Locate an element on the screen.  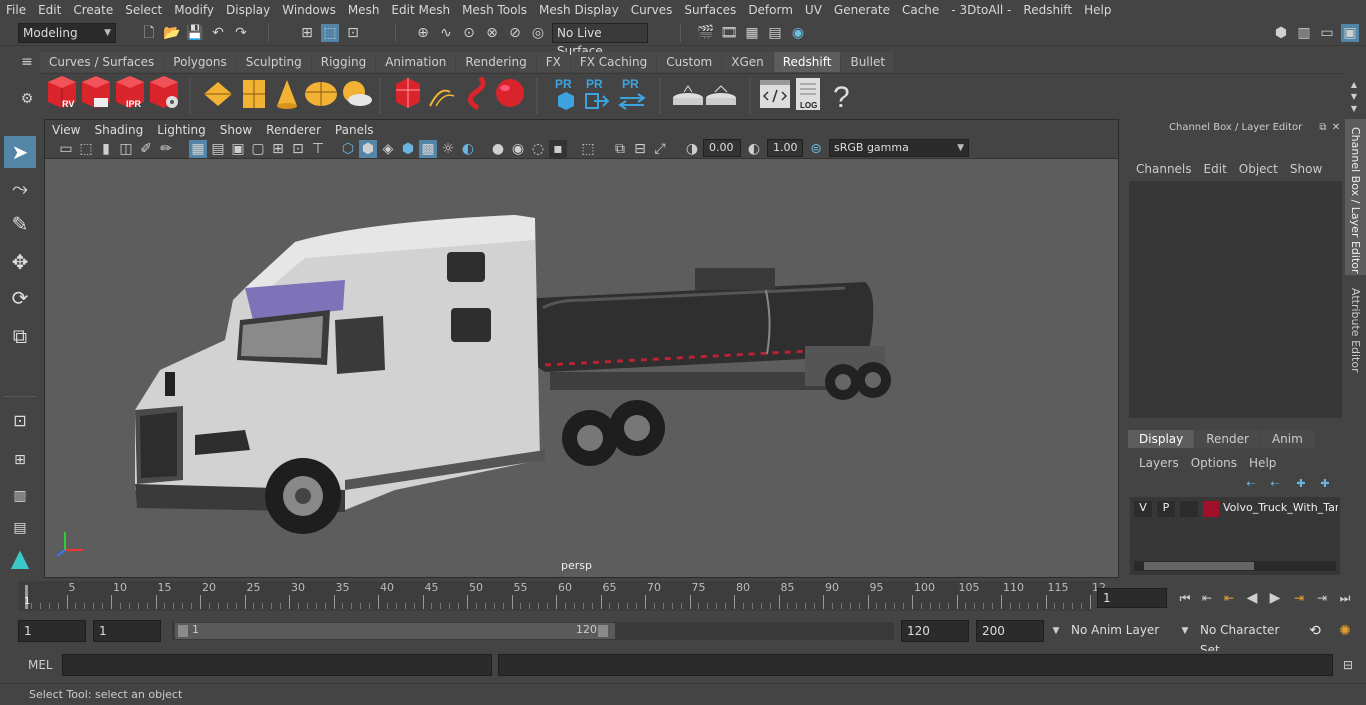
range-slider: 1 120 is located at coordinates (533, 631).